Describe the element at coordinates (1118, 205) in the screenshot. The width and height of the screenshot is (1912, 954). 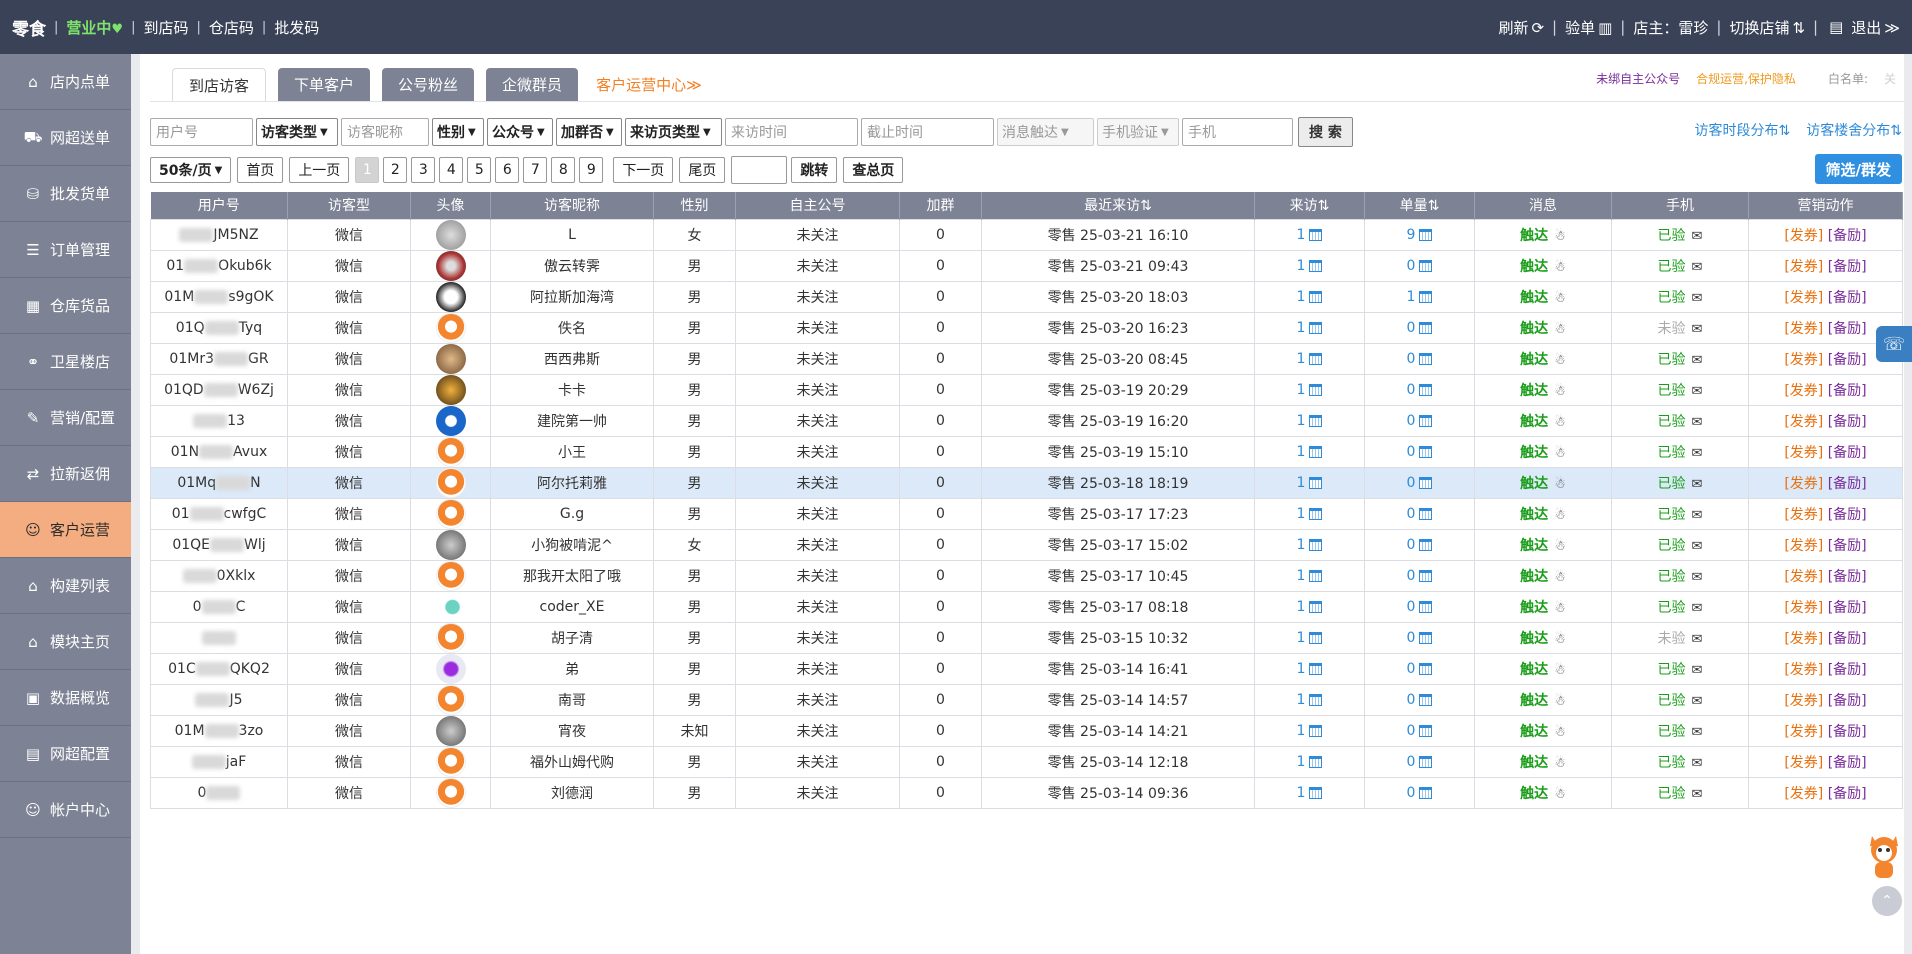
I see `column-header: 最近来访⇅` at that location.